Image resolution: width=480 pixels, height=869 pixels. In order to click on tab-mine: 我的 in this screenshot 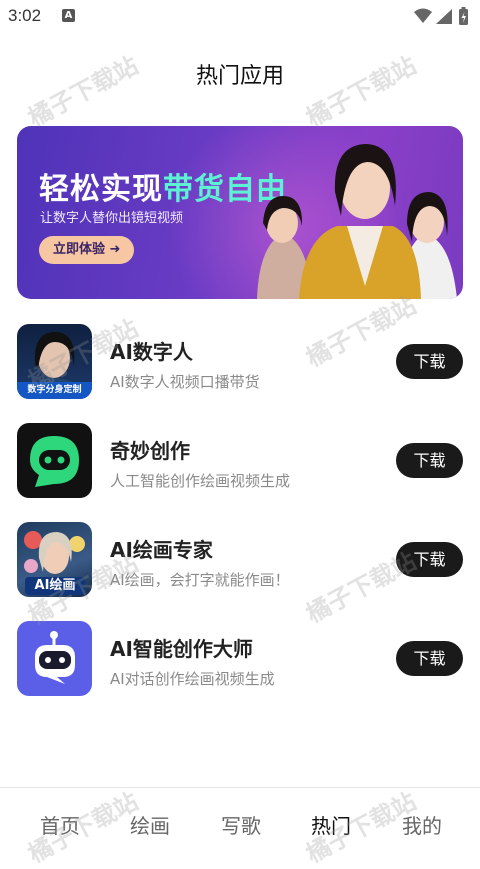, I will do `click(422, 824)`.